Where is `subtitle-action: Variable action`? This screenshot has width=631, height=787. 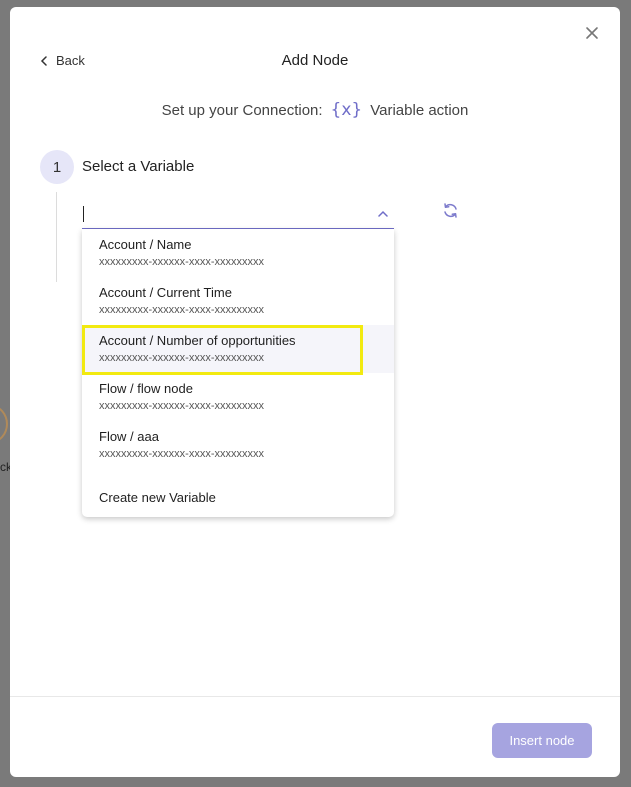 subtitle-action: Variable action is located at coordinates (419, 110).